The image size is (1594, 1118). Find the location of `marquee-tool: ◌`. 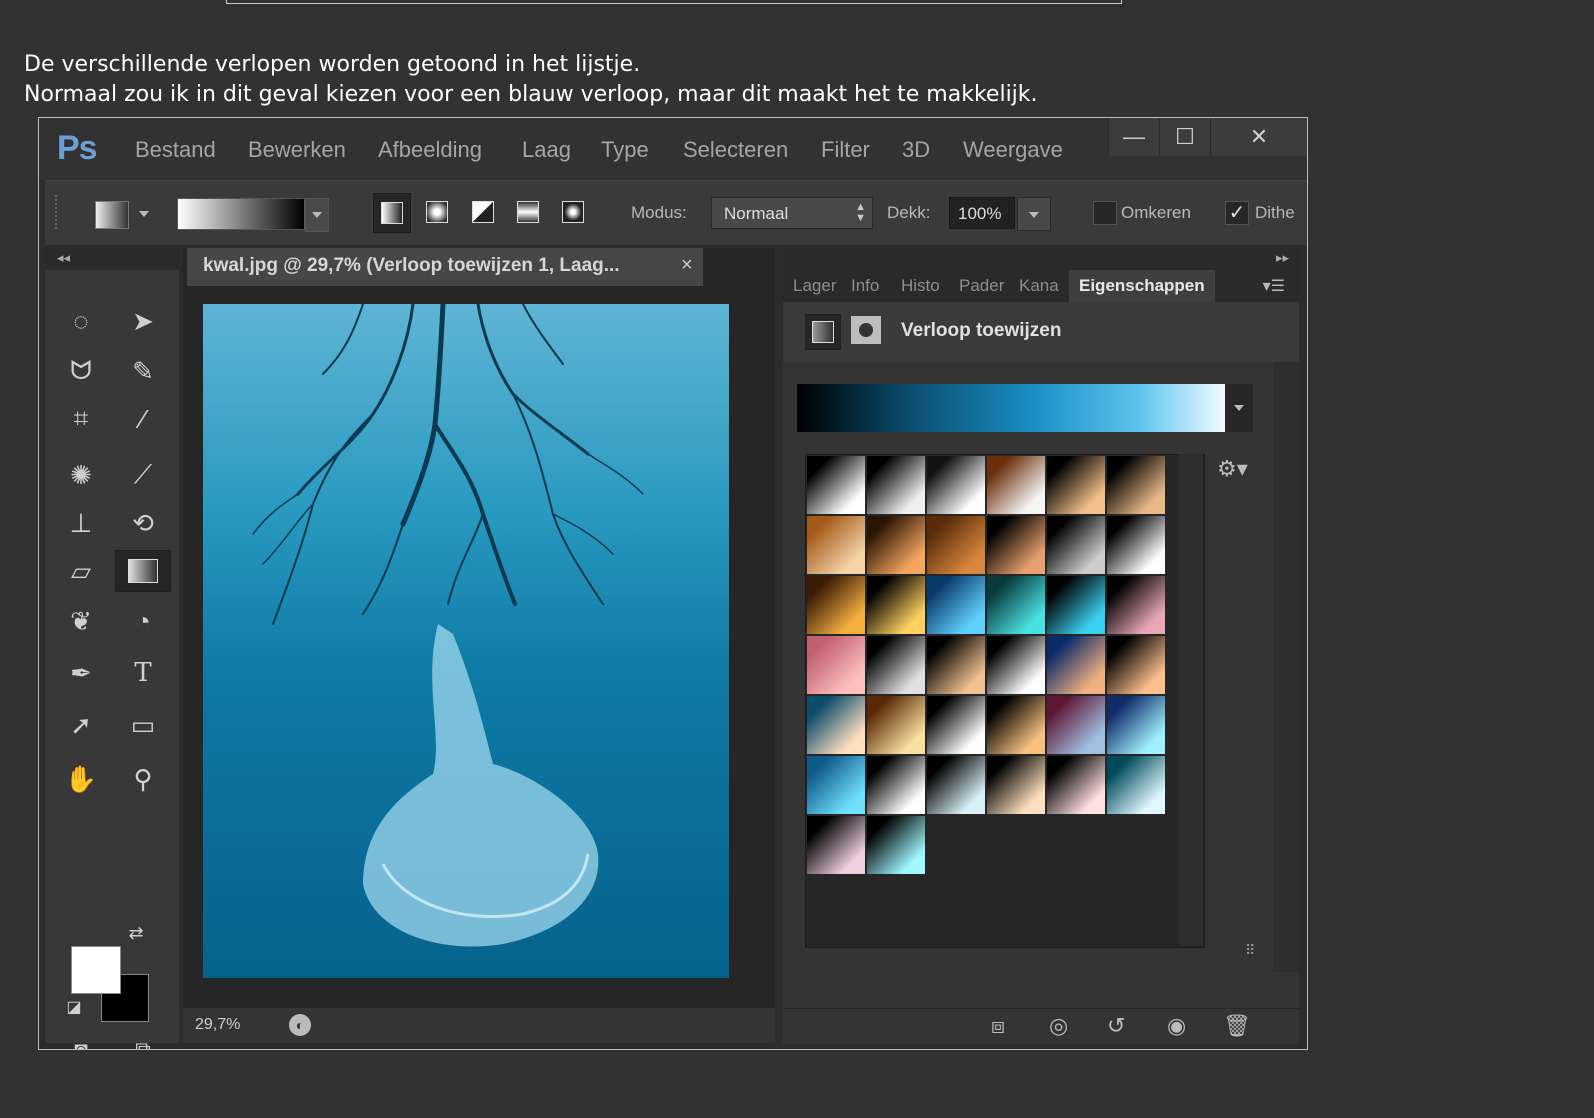

marquee-tool: ◌ is located at coordinates (81, 321).